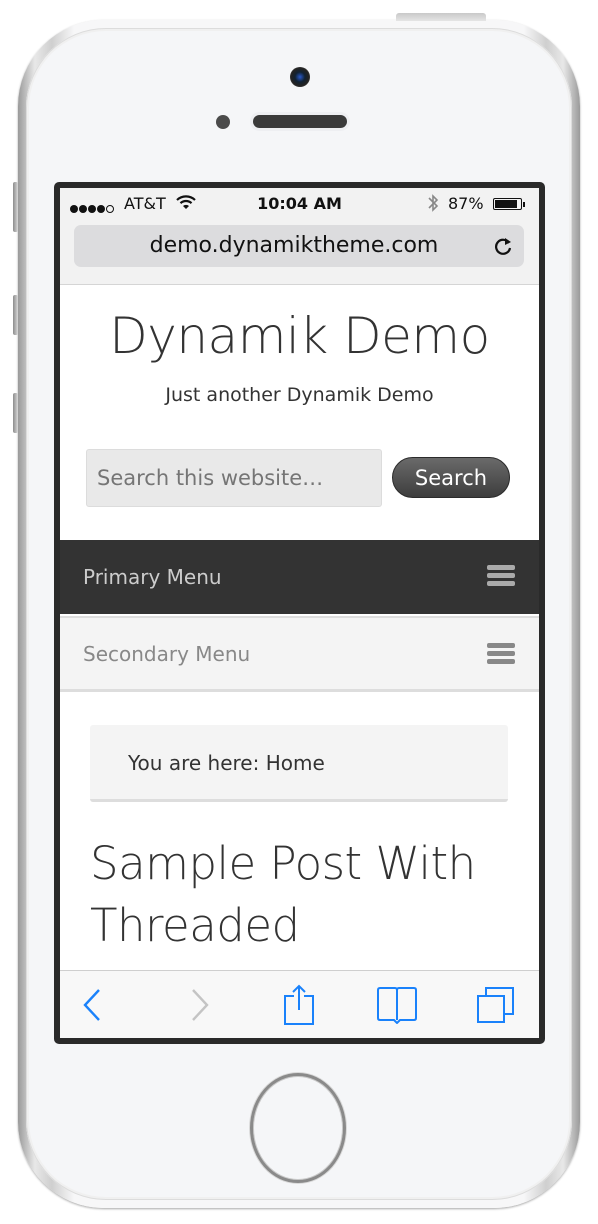 This screenshot has height=1224, width=598. I want to click on post-title: Sample Post With Threaded, so click(305, 895).